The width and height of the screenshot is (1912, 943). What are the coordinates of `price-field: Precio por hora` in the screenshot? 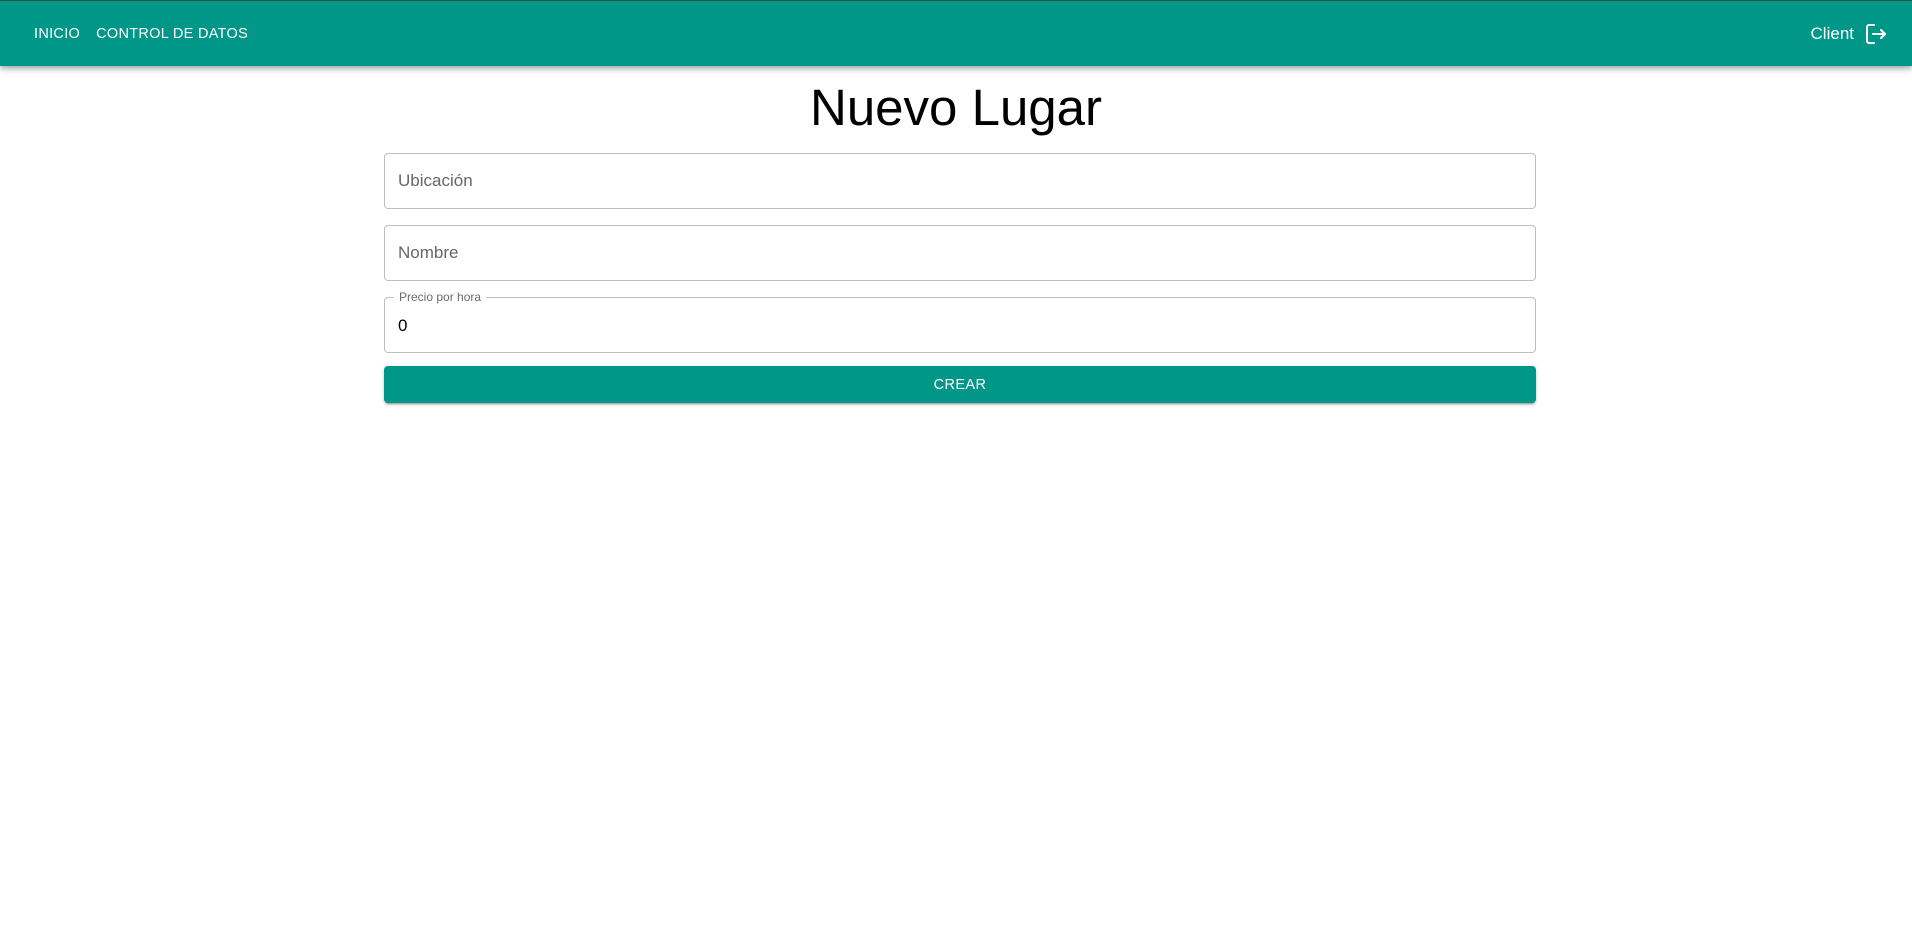 It's located at (960, 321).